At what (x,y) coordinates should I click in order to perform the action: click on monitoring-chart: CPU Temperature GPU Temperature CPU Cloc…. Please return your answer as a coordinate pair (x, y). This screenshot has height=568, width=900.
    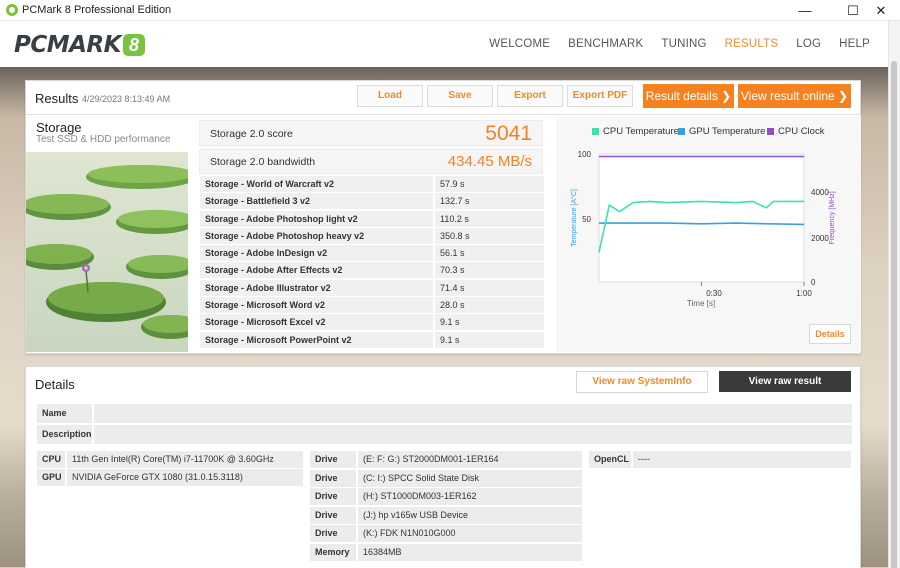
    Looking at the image, I should click on (708, 234).